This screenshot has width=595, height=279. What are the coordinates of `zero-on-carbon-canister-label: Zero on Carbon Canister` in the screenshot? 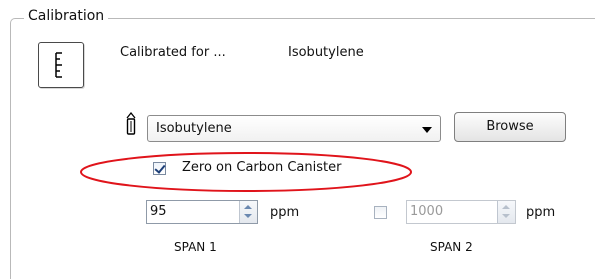 It's located at (262, 167).